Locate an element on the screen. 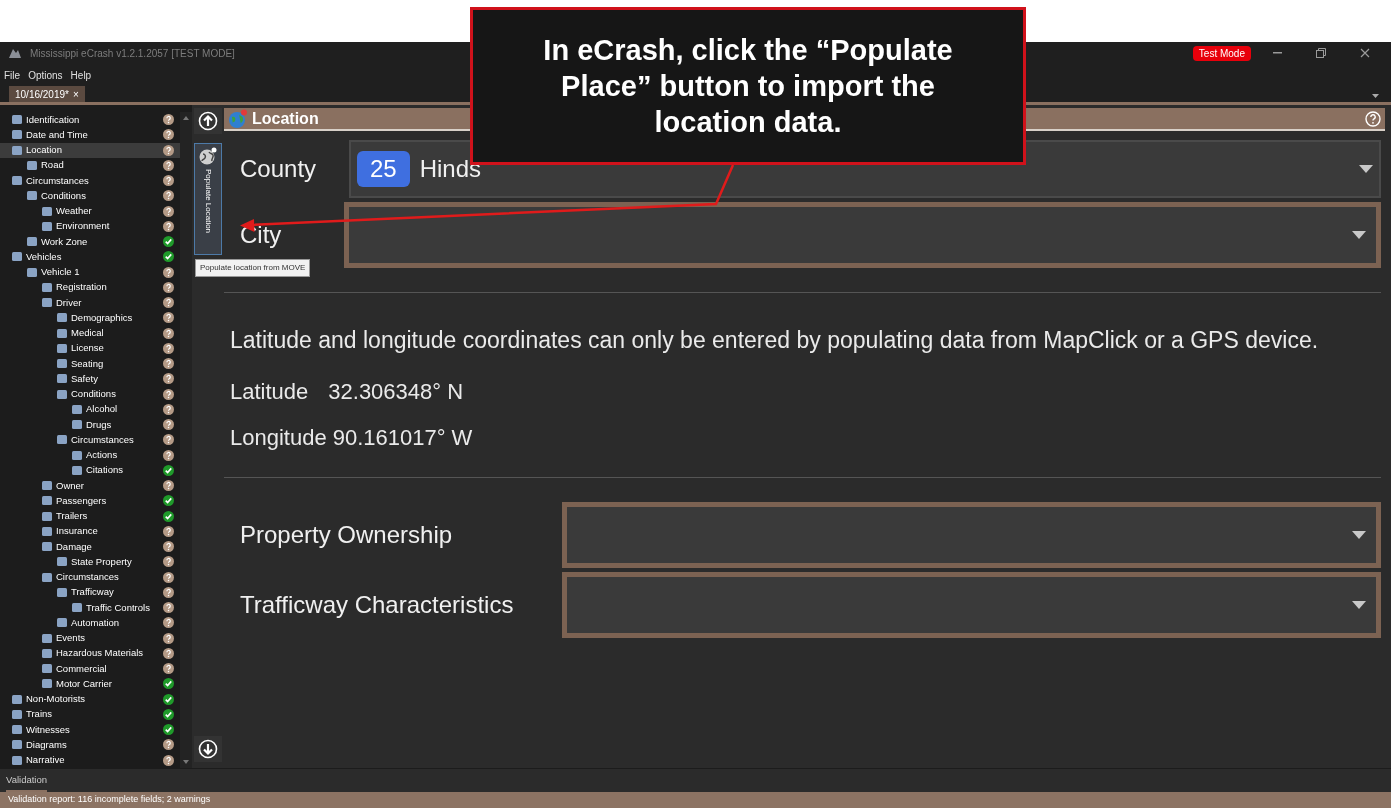  tree-item: Hazardous Materials is located at coordinates (90, 653).